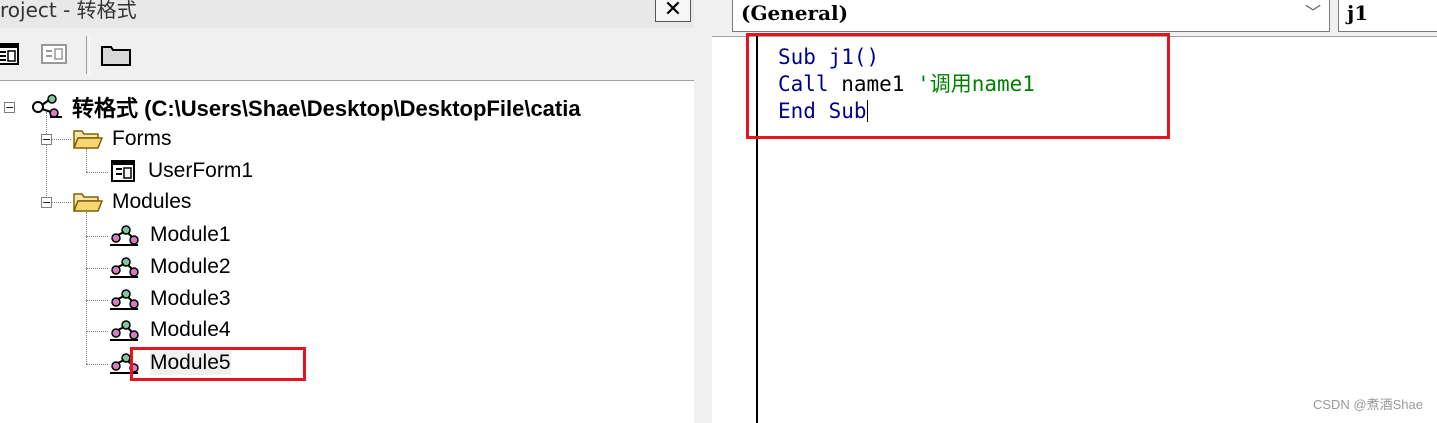 The height and width of the screenshot is (423, 1437). What do you see at coordinates (190, 266) in the screenshot?
I see `module2-label: Module2` at bounding box center [190, 266].